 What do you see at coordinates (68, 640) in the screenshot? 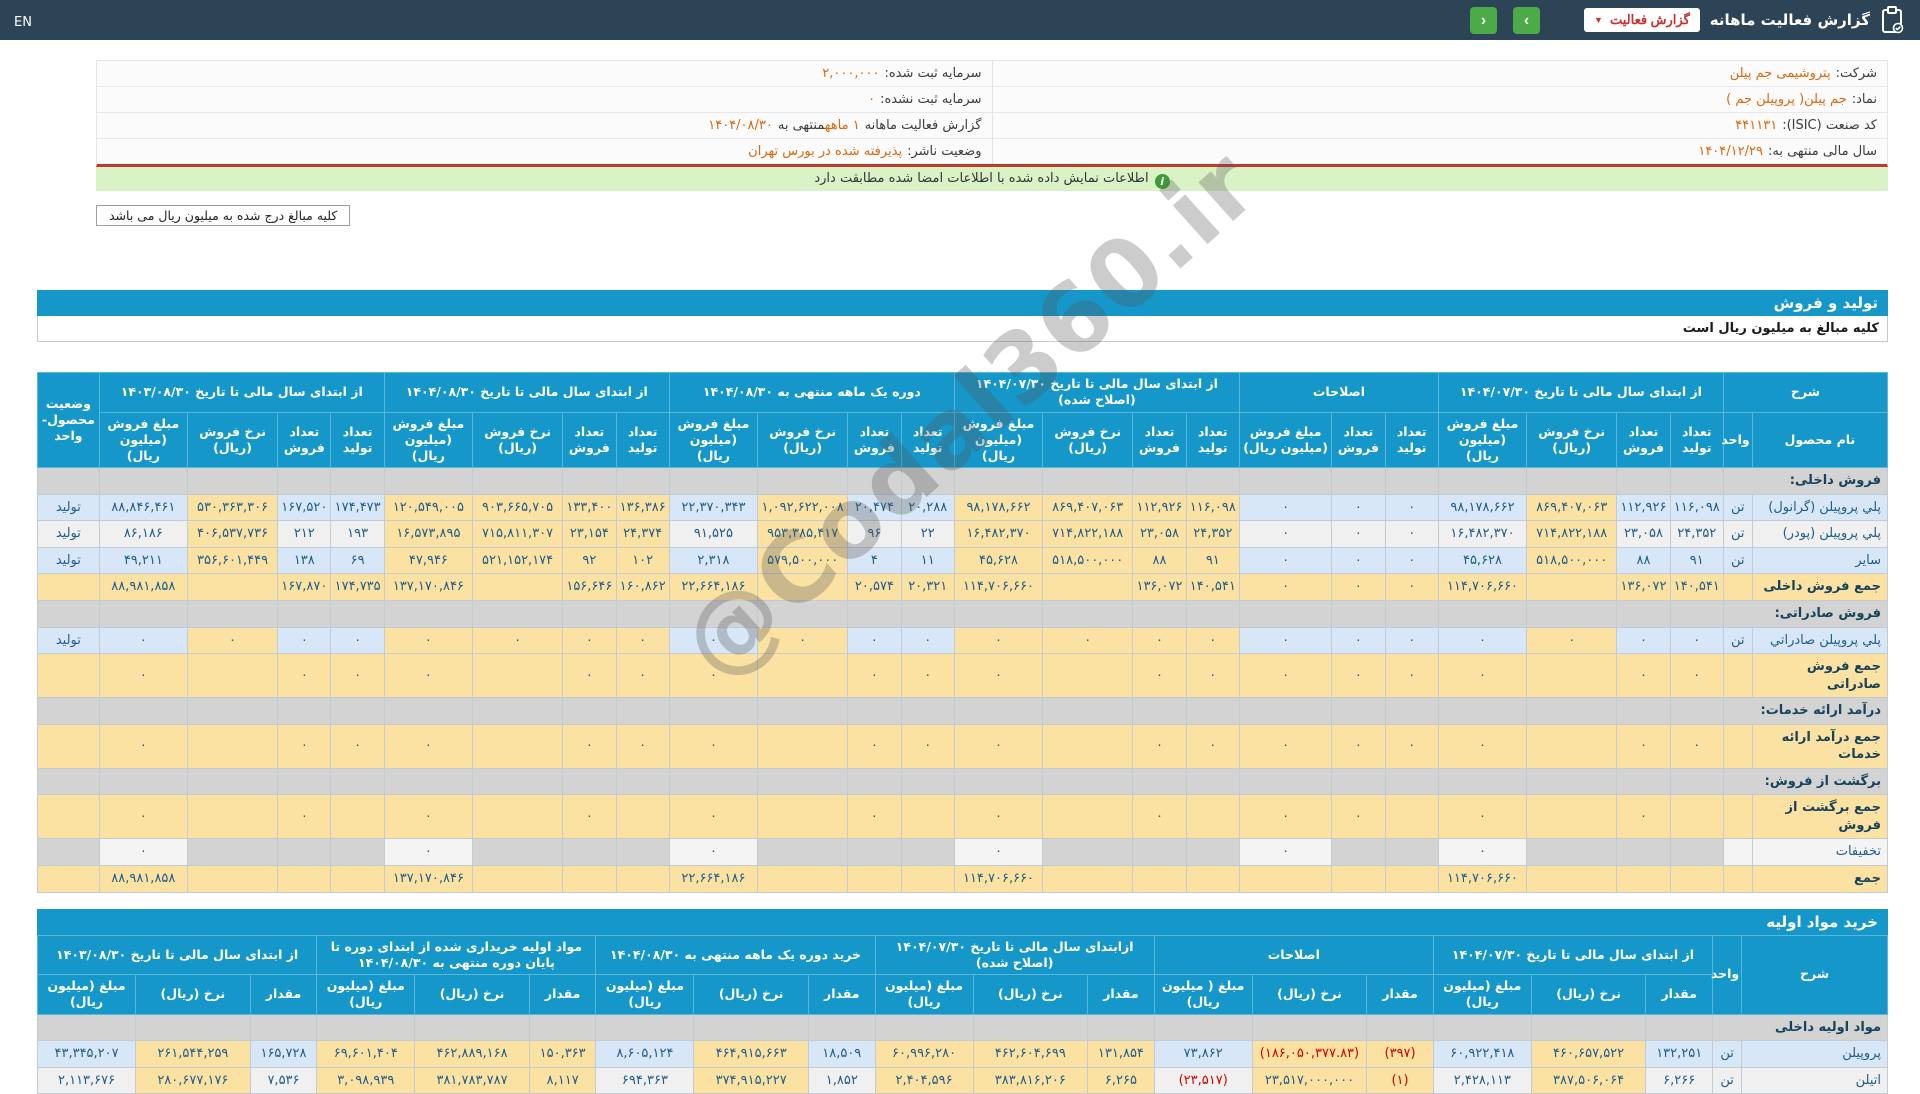
I see `table-cell: تولید` at bounding box center [68, 640].